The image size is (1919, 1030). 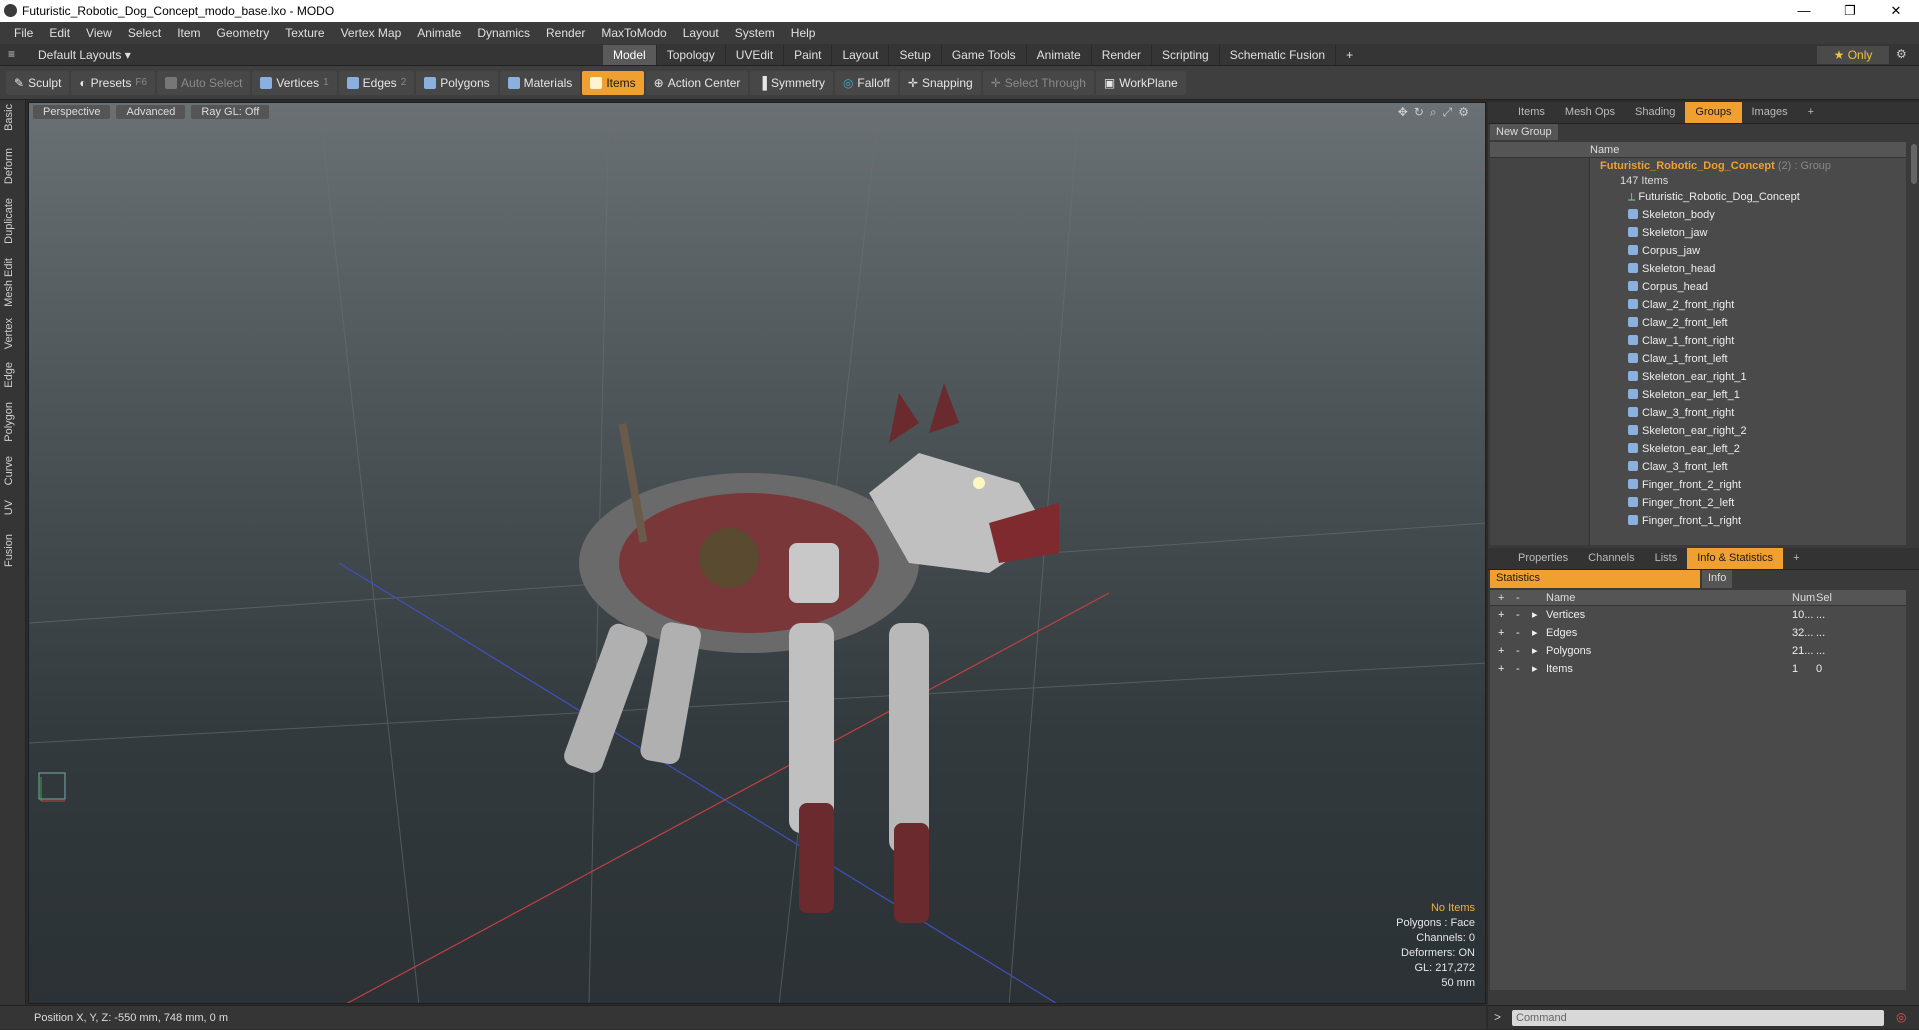 I want to click on vtab-uv: UV, so click(x=13, y=507).